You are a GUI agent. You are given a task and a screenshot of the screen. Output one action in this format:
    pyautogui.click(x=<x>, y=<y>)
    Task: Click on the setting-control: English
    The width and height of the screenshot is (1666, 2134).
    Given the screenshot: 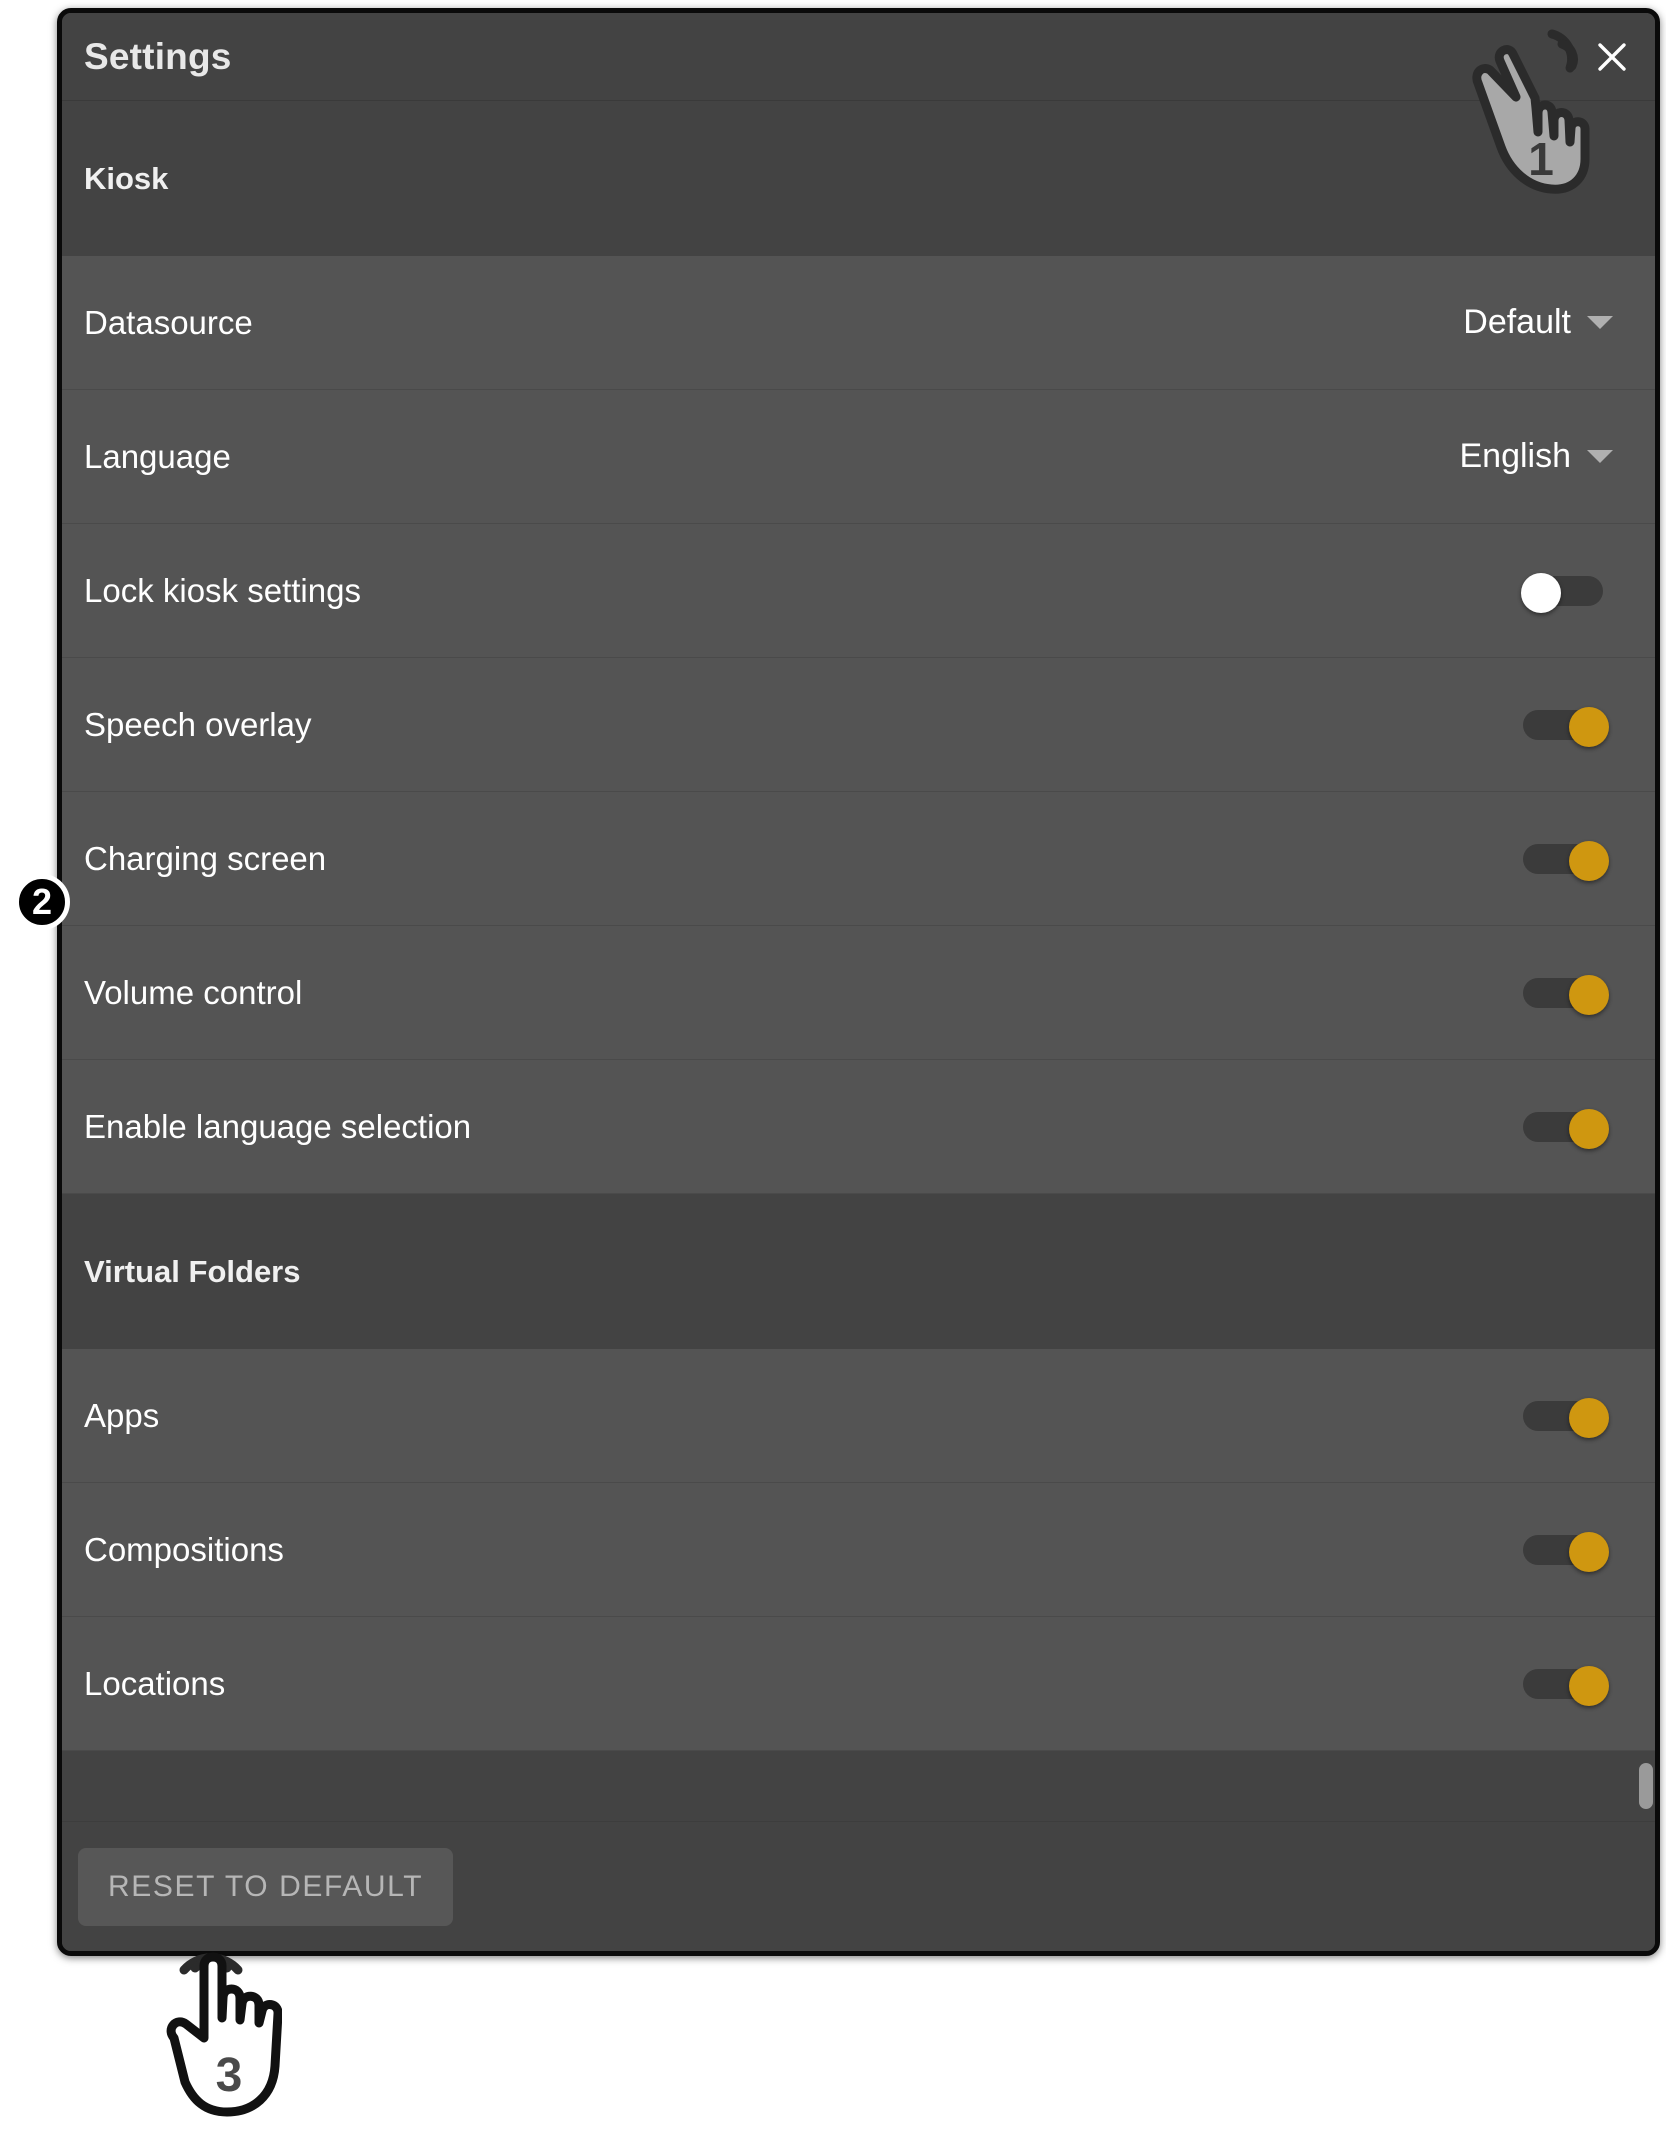 What is the action you would take?
    pyautogui.click(x=1546, y=456)
    